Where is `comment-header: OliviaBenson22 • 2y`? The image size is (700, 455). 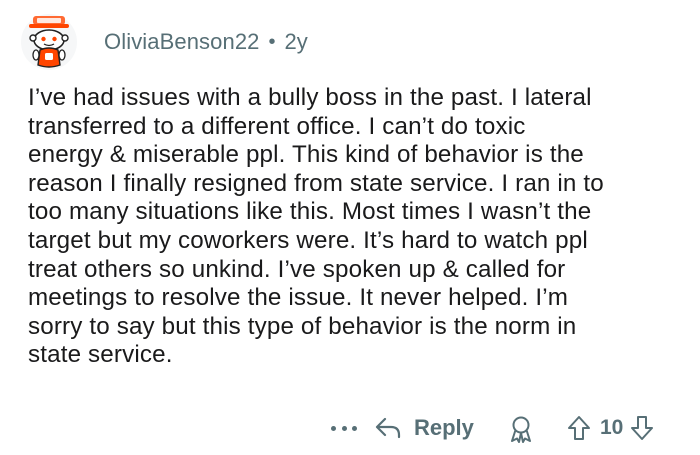
comment-header: OliviaBenson22 • 2y is located at coordinates (164, 42).